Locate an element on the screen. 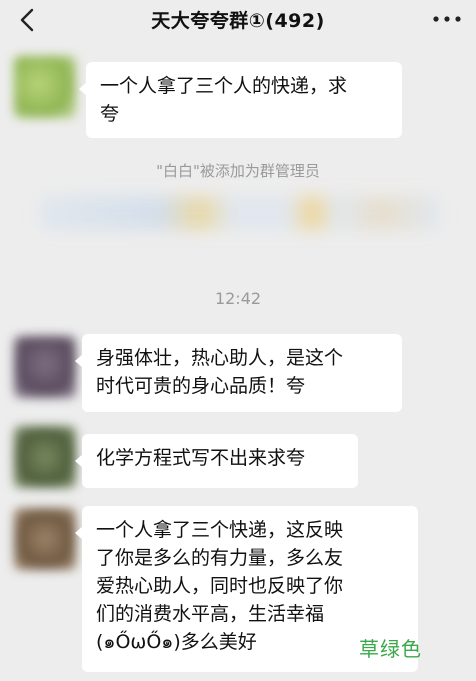 The image size is (476, 681). chat-title: 天大夸夸群①(492) is located at coordinates (238, 21).